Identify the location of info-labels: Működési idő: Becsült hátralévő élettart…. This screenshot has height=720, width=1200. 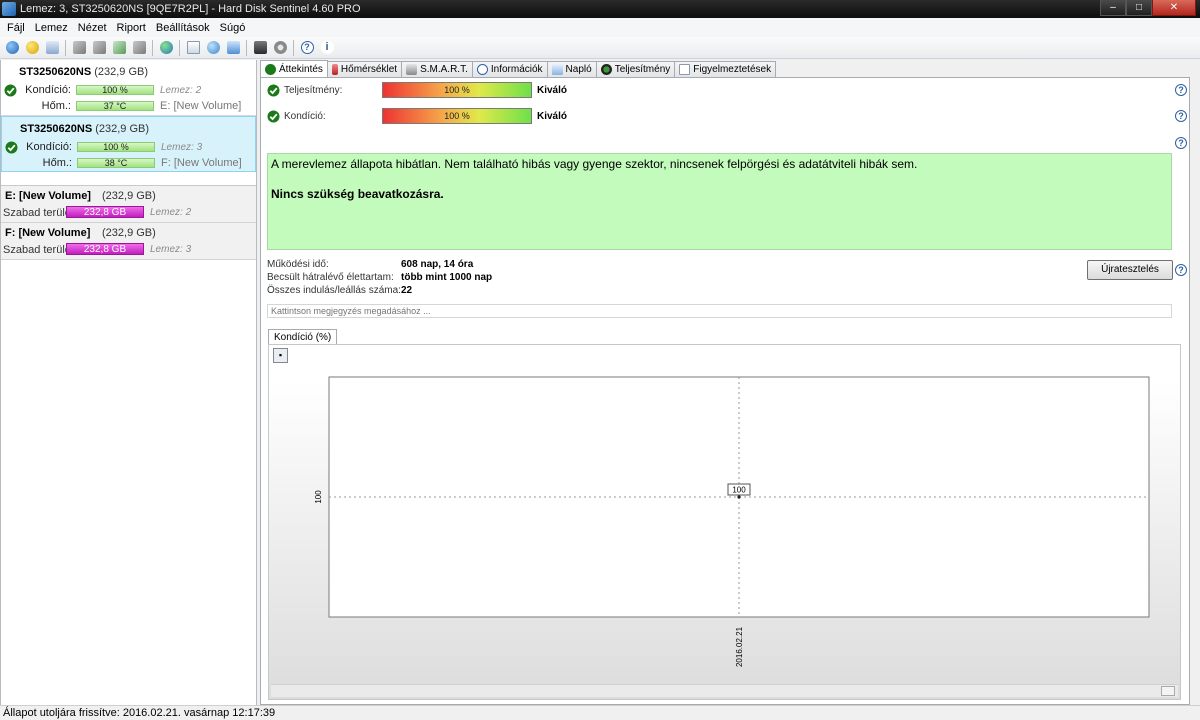
(334, 277).